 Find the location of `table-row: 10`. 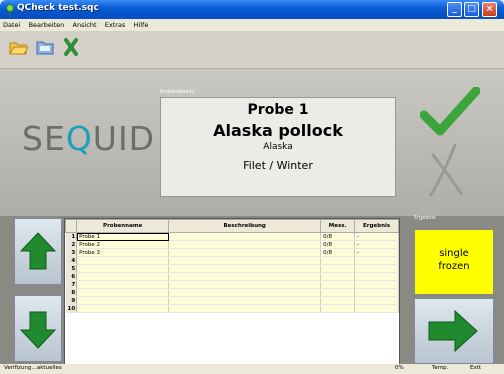

table-row: 10 is located at coordinates (232, 308).